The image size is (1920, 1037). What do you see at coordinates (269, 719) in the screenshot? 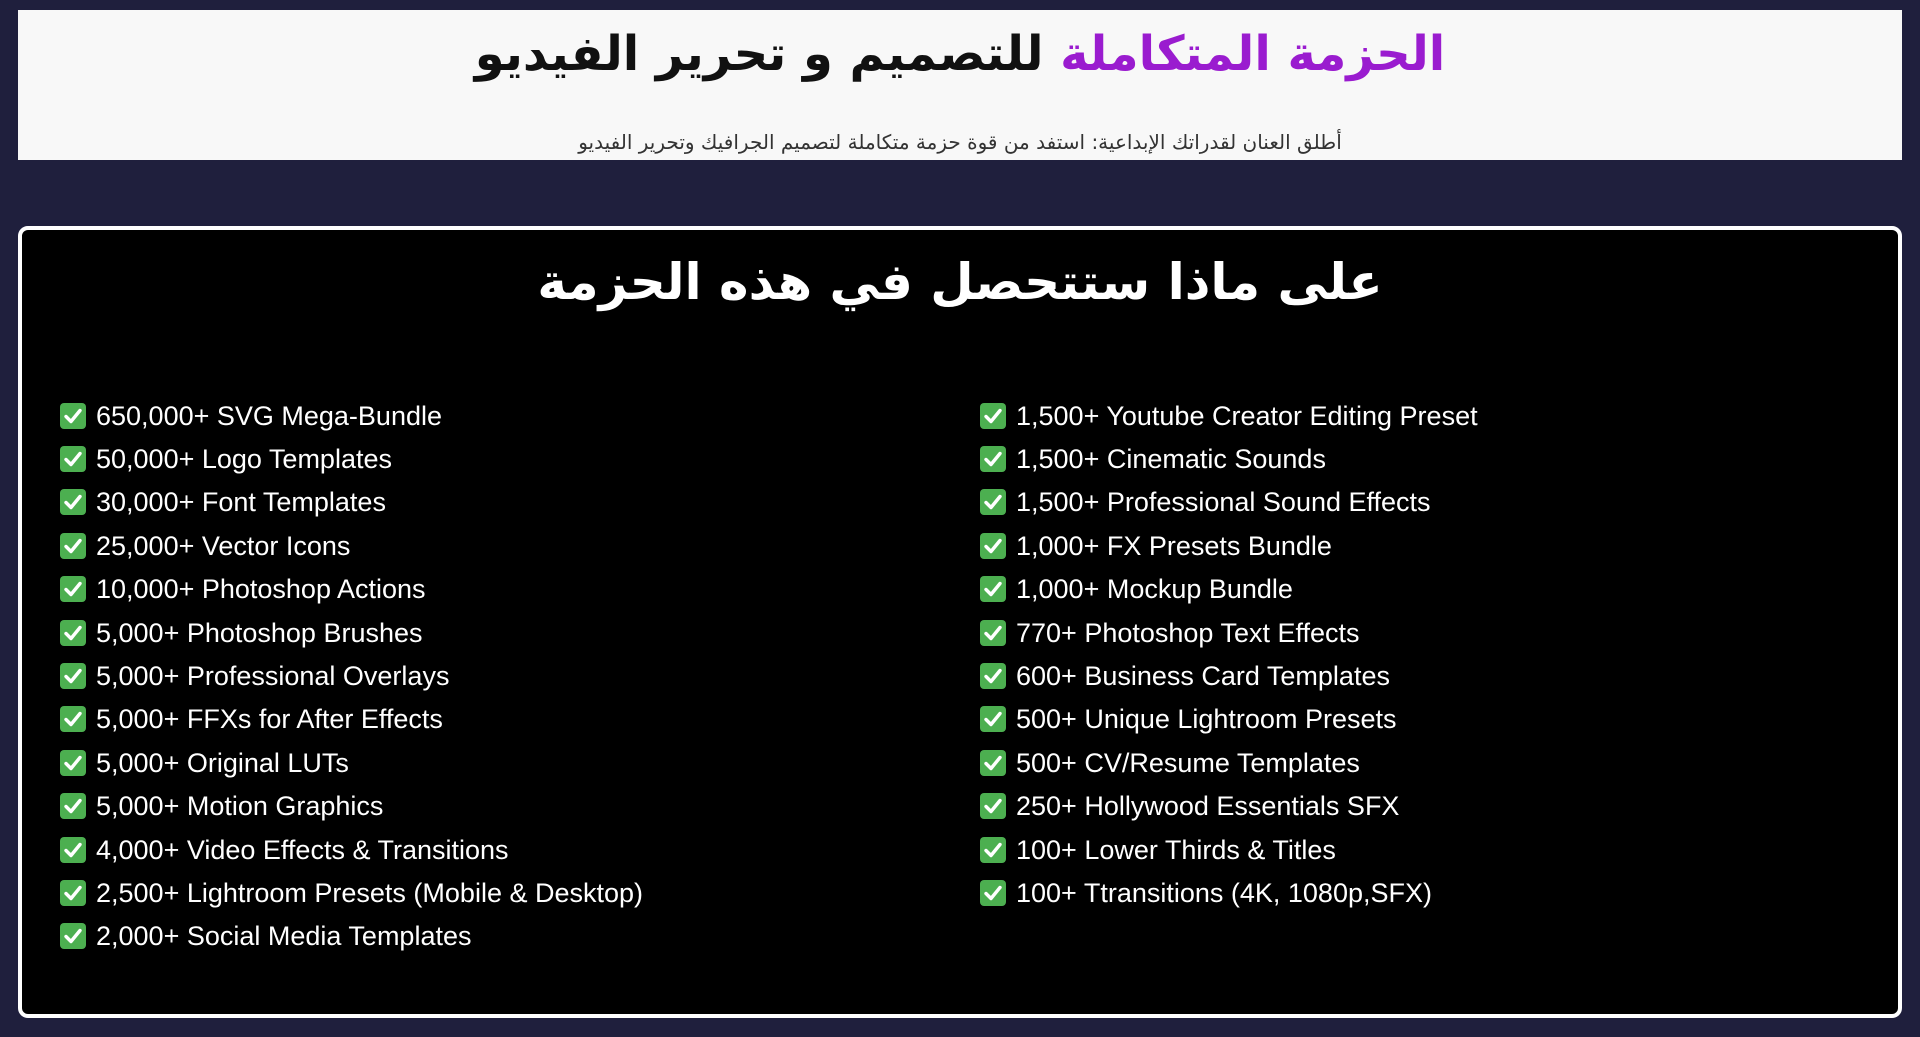
I see `feature-label: 5,000+ FFXs for After Effects` at bounding box center [269, 719].